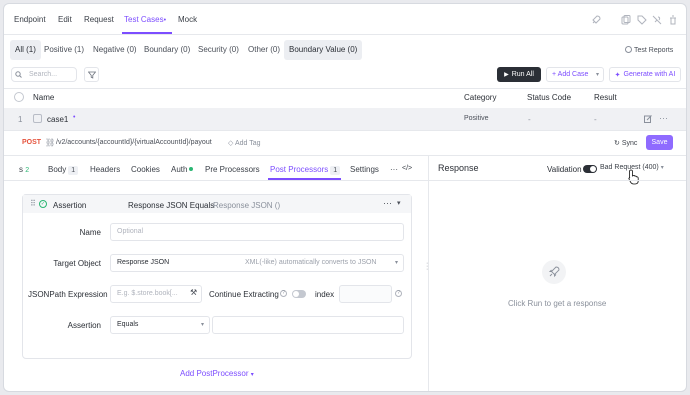 The image size is (690, 395). I want to click on col-header-category: Category, so click(480, 97).